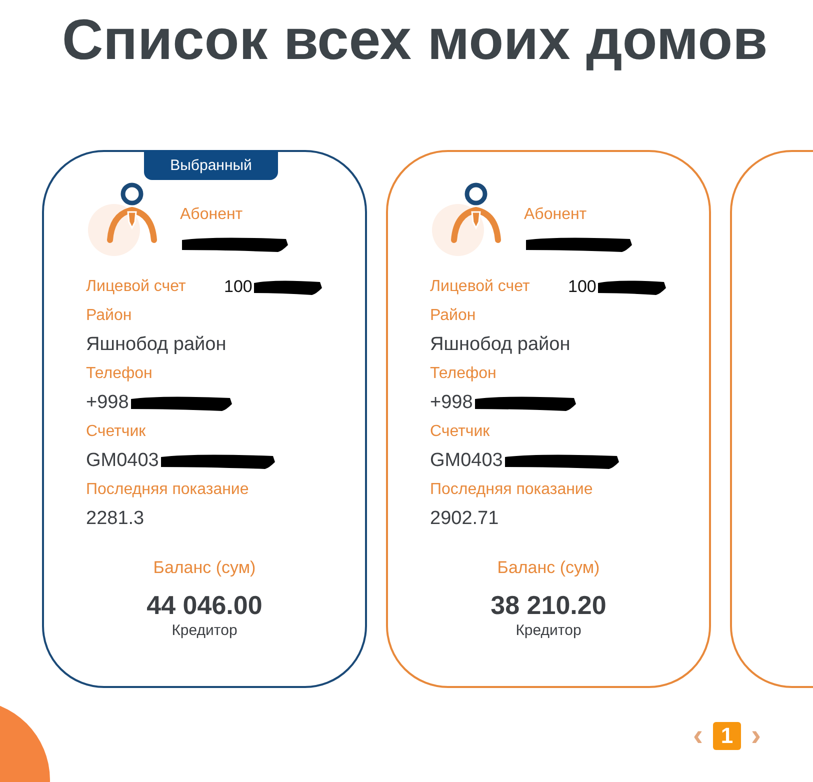 The height and width of the screenshot is (782, 813). Describe the element at coordinates (211, 165) in the screenshot. I see `selected-badge: Выбранный` at that location.